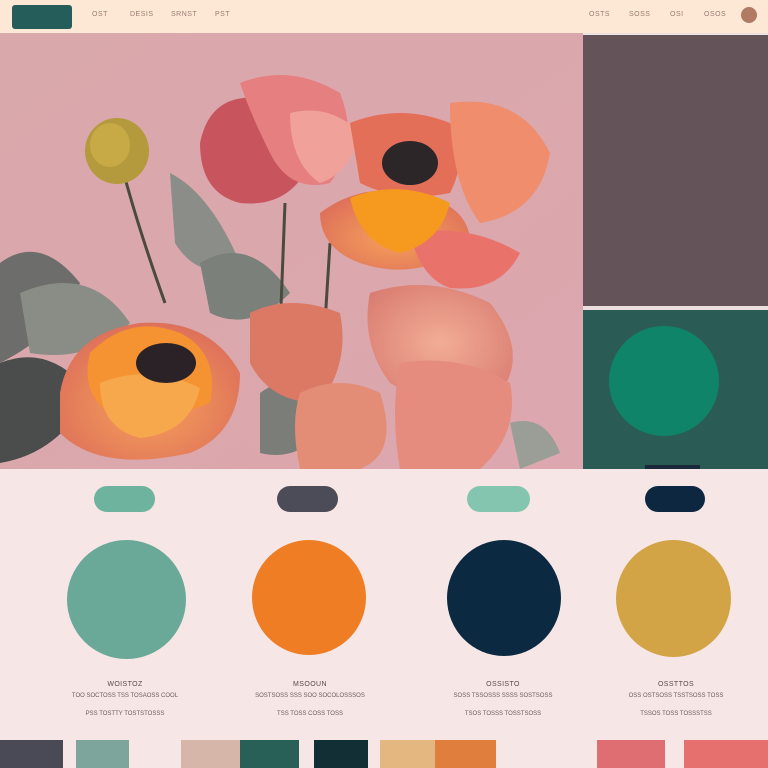  I want to click on swatch-desc-3a: SOSS TSSOSSS SSSS SOSTSOSS, so click(503, 696).